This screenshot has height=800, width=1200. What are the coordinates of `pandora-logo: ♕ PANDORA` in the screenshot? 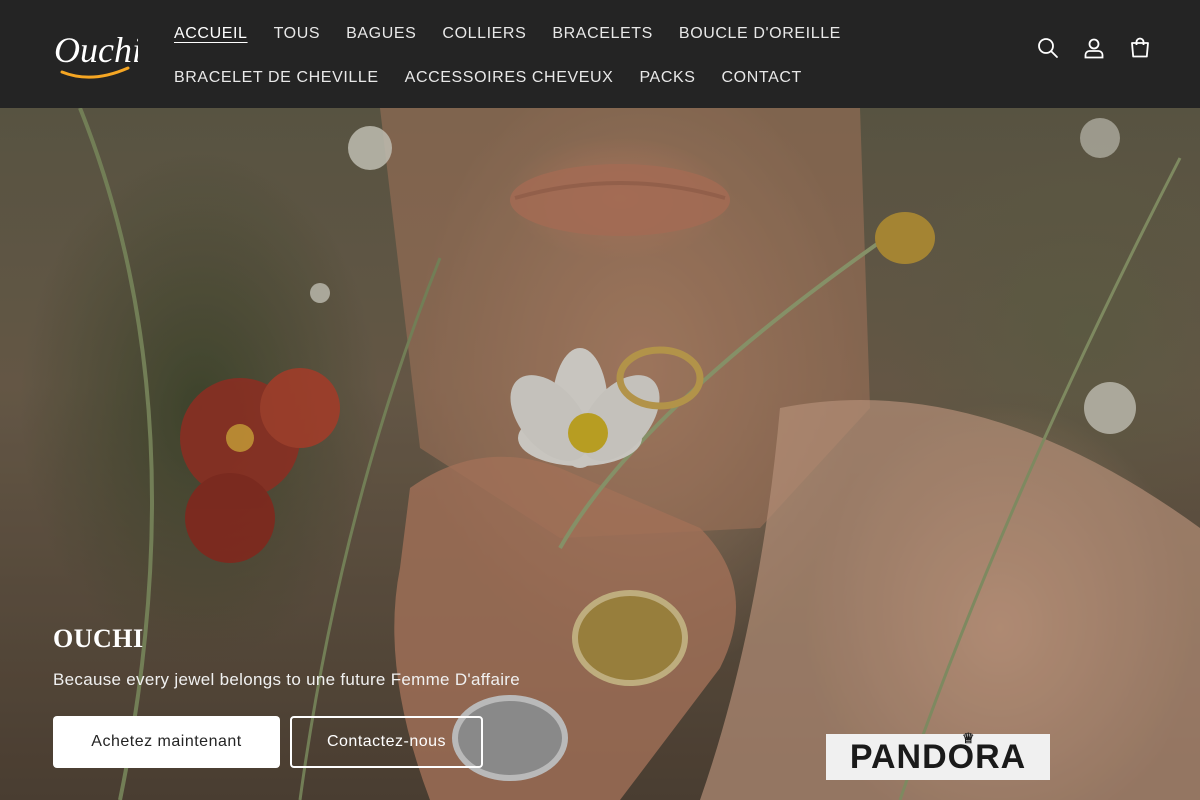 It's located at (938, 755).